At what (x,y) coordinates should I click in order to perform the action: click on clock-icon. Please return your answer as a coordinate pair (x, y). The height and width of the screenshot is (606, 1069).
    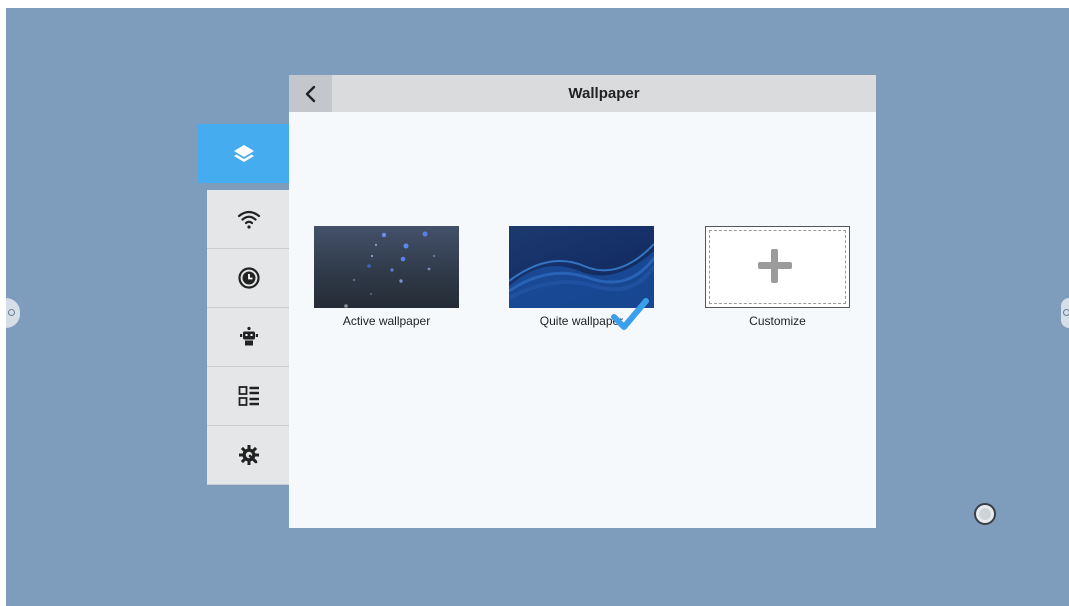
    Looking at the image, I should click on (248, 278).